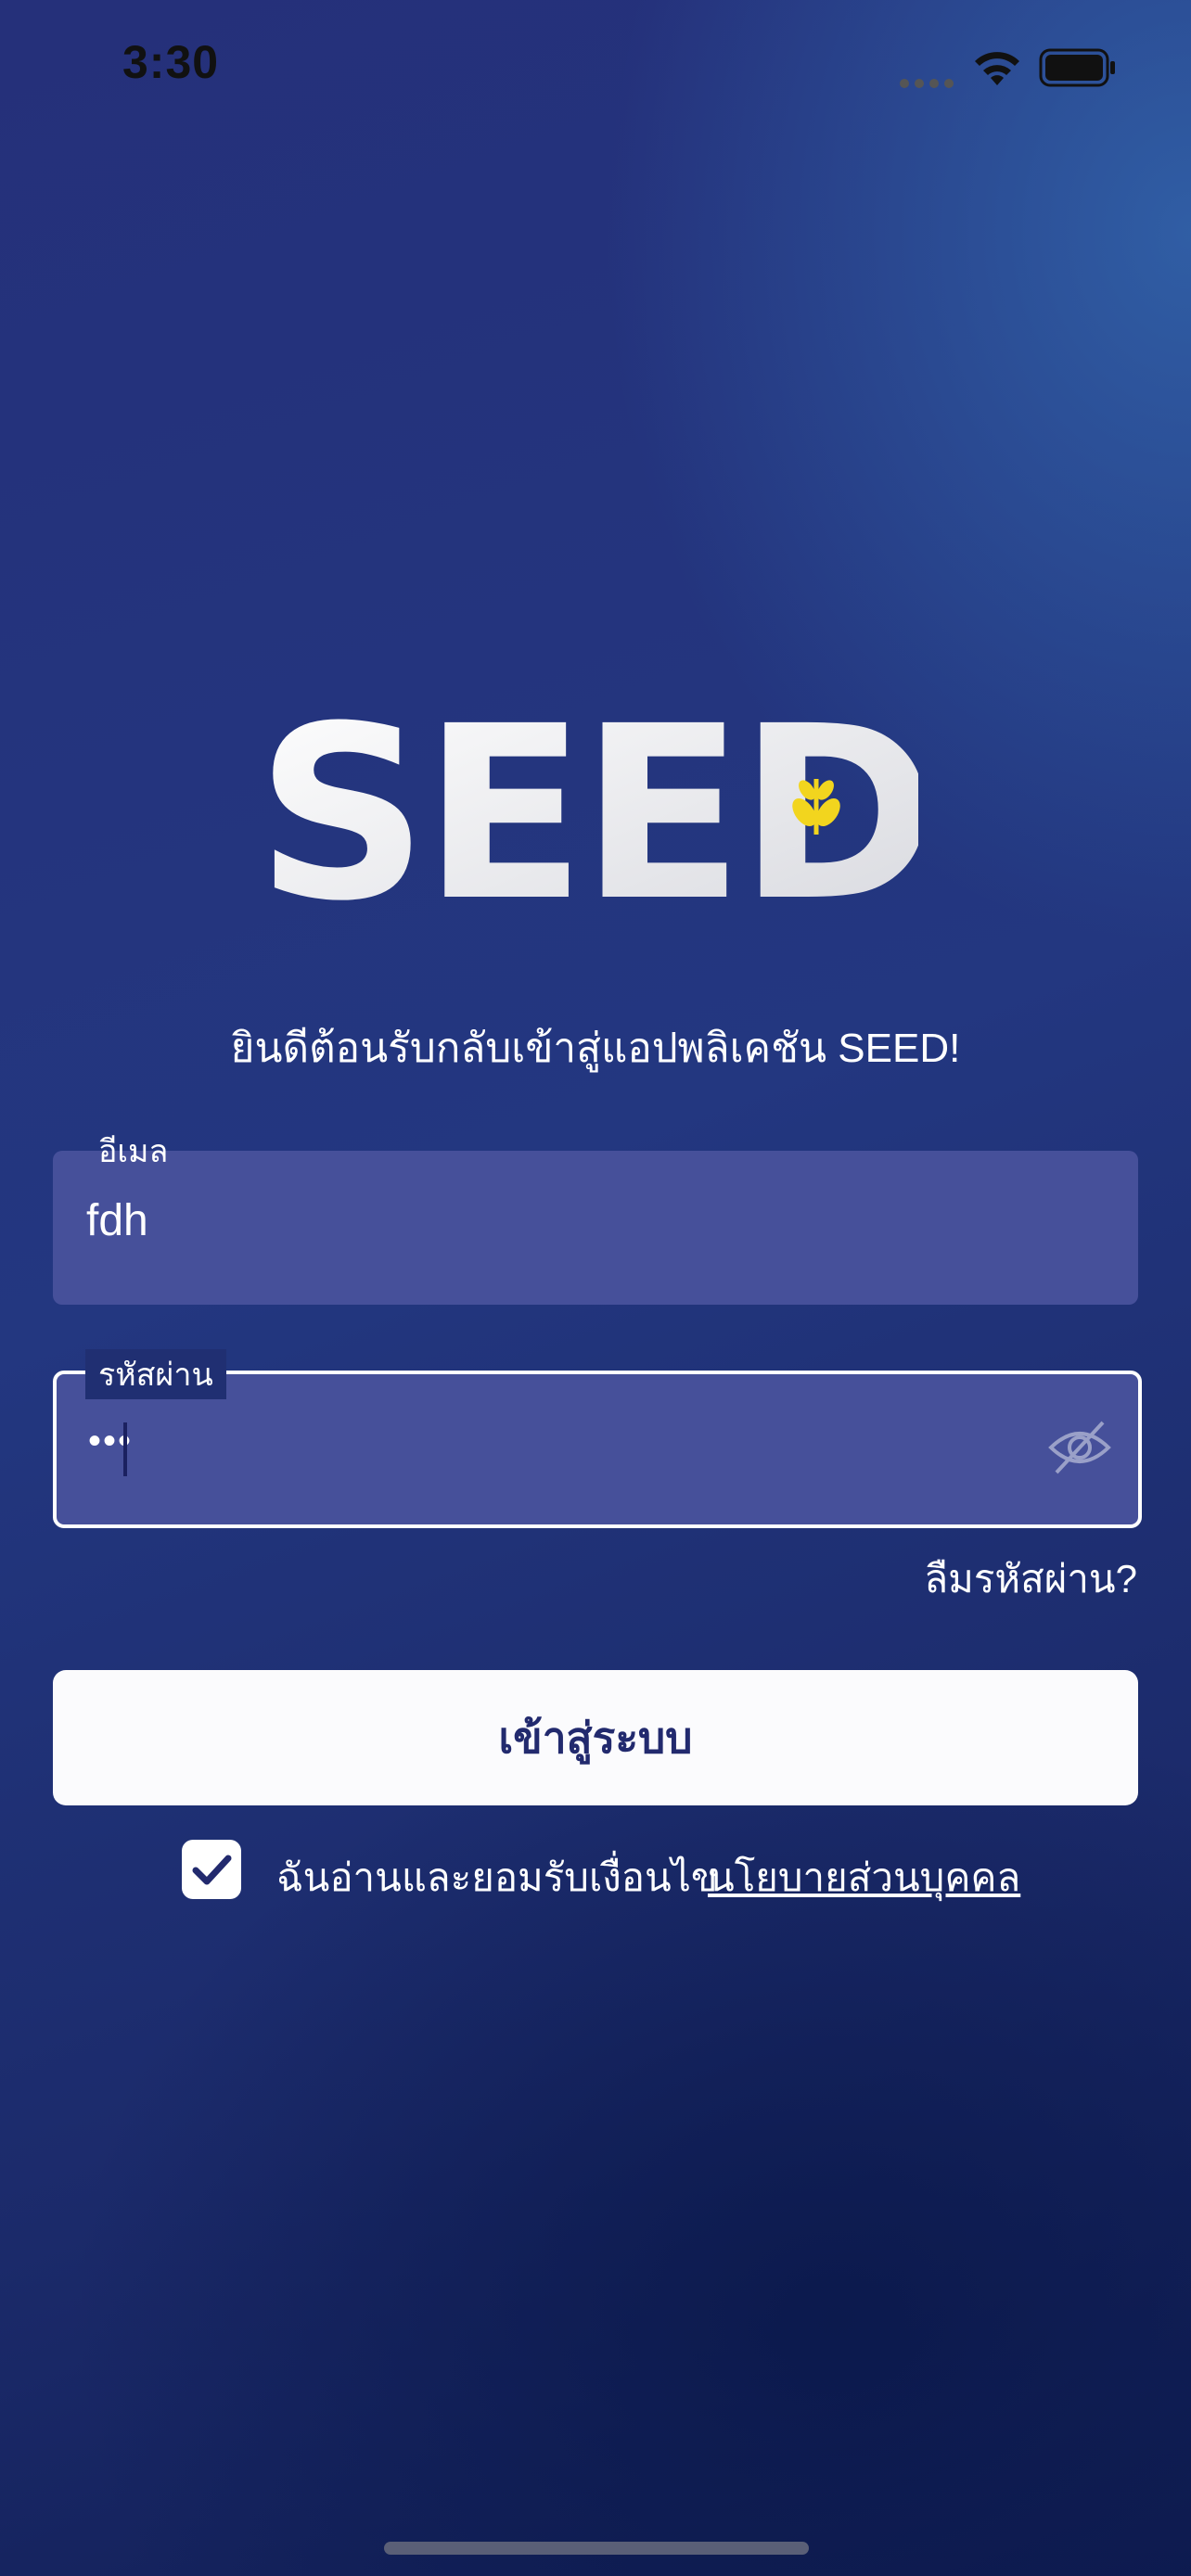 This screenshot has height=2576, width=1191. Describe the element at coordinates (595, 1228) in the screenshot. I see `email-field: fdh` at that location.